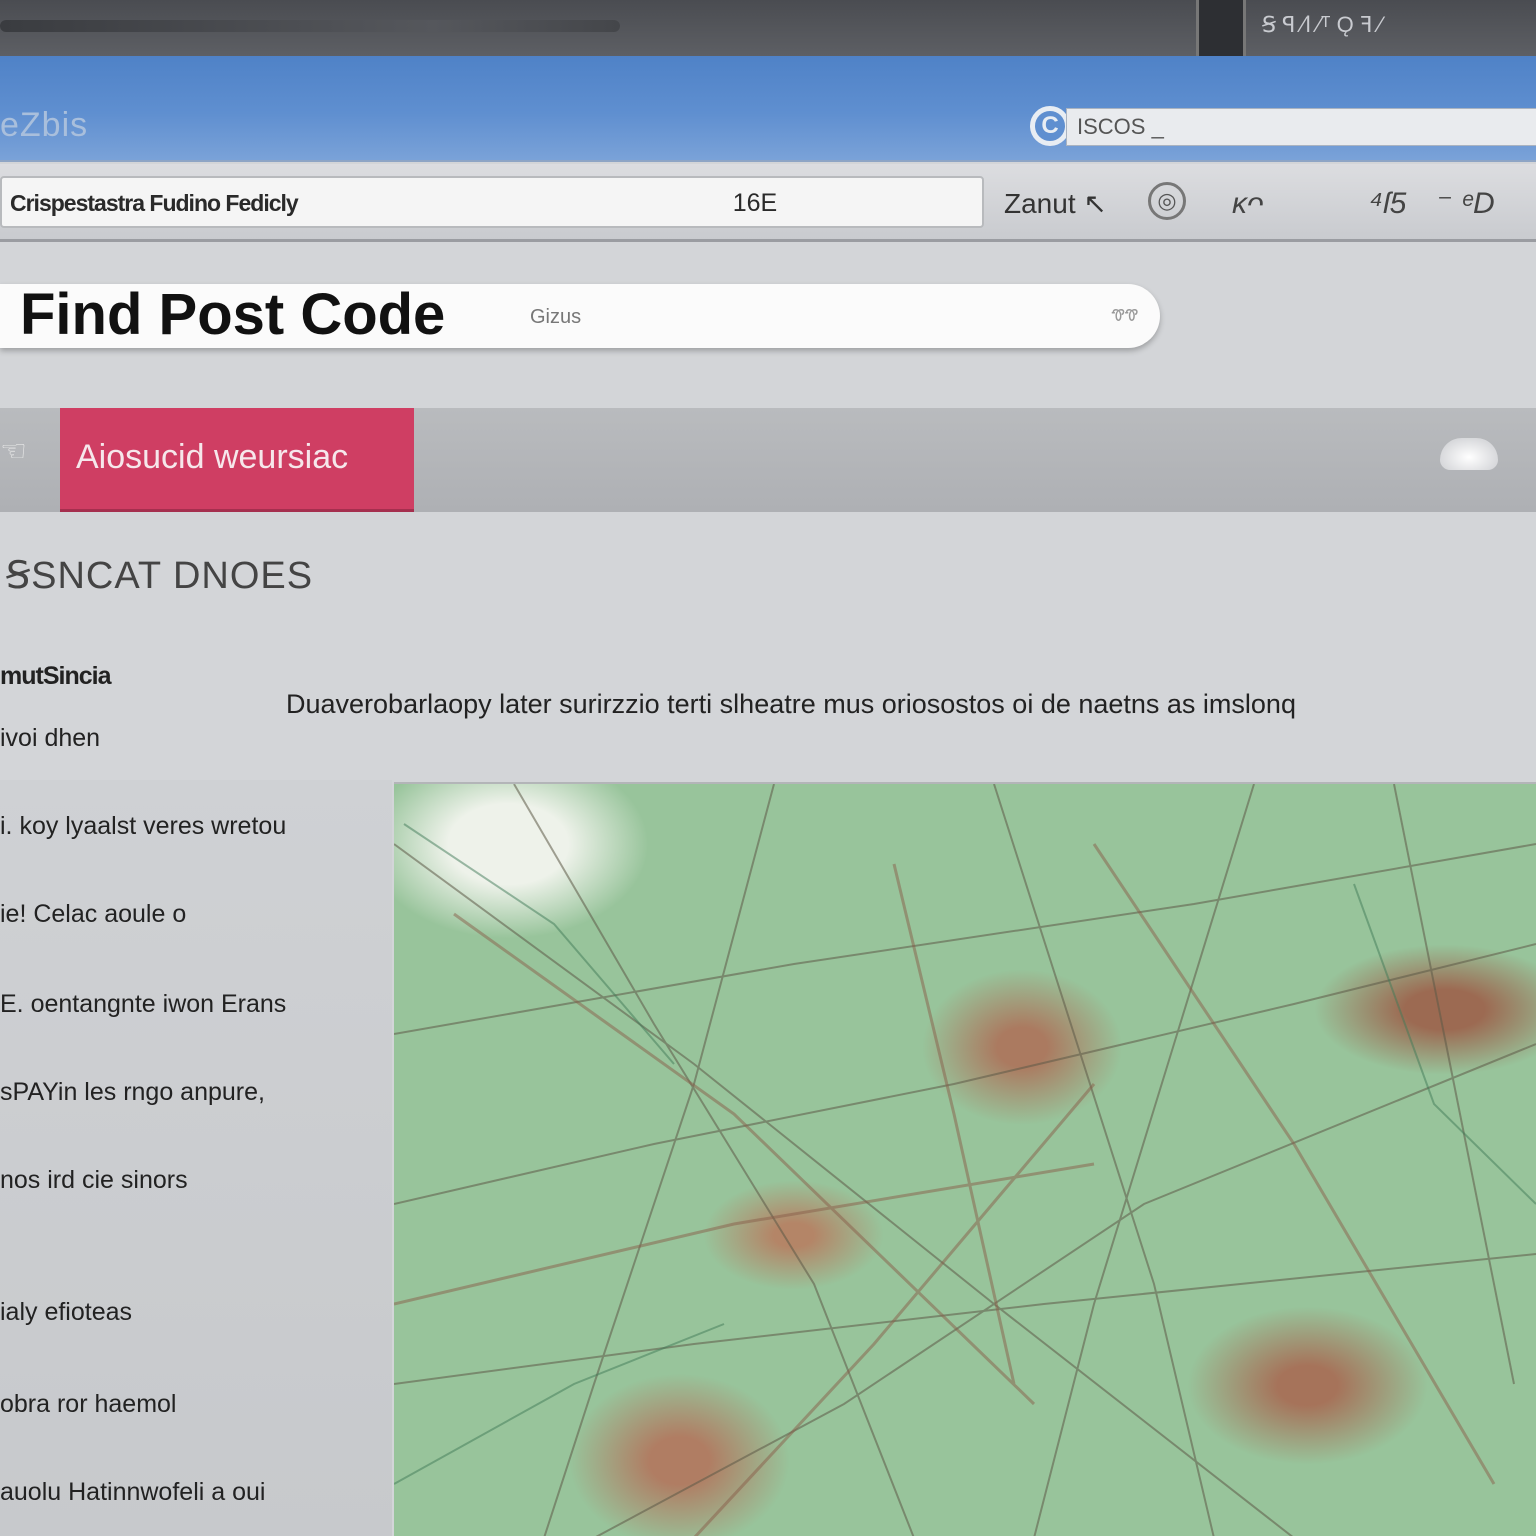 This screenshot has width=1536, height=1536. Describe the element at coordinates (1453, 204) in the screenshot. I see `toolbar-item-3: ⁴ſ5ᷮ ⁻ ᵉD` at that location.